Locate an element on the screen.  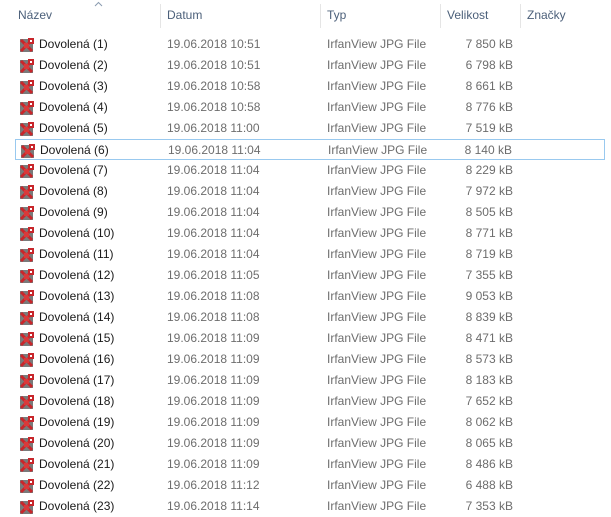
file-size: 8 661 kB is located at coordinates (489, 86).